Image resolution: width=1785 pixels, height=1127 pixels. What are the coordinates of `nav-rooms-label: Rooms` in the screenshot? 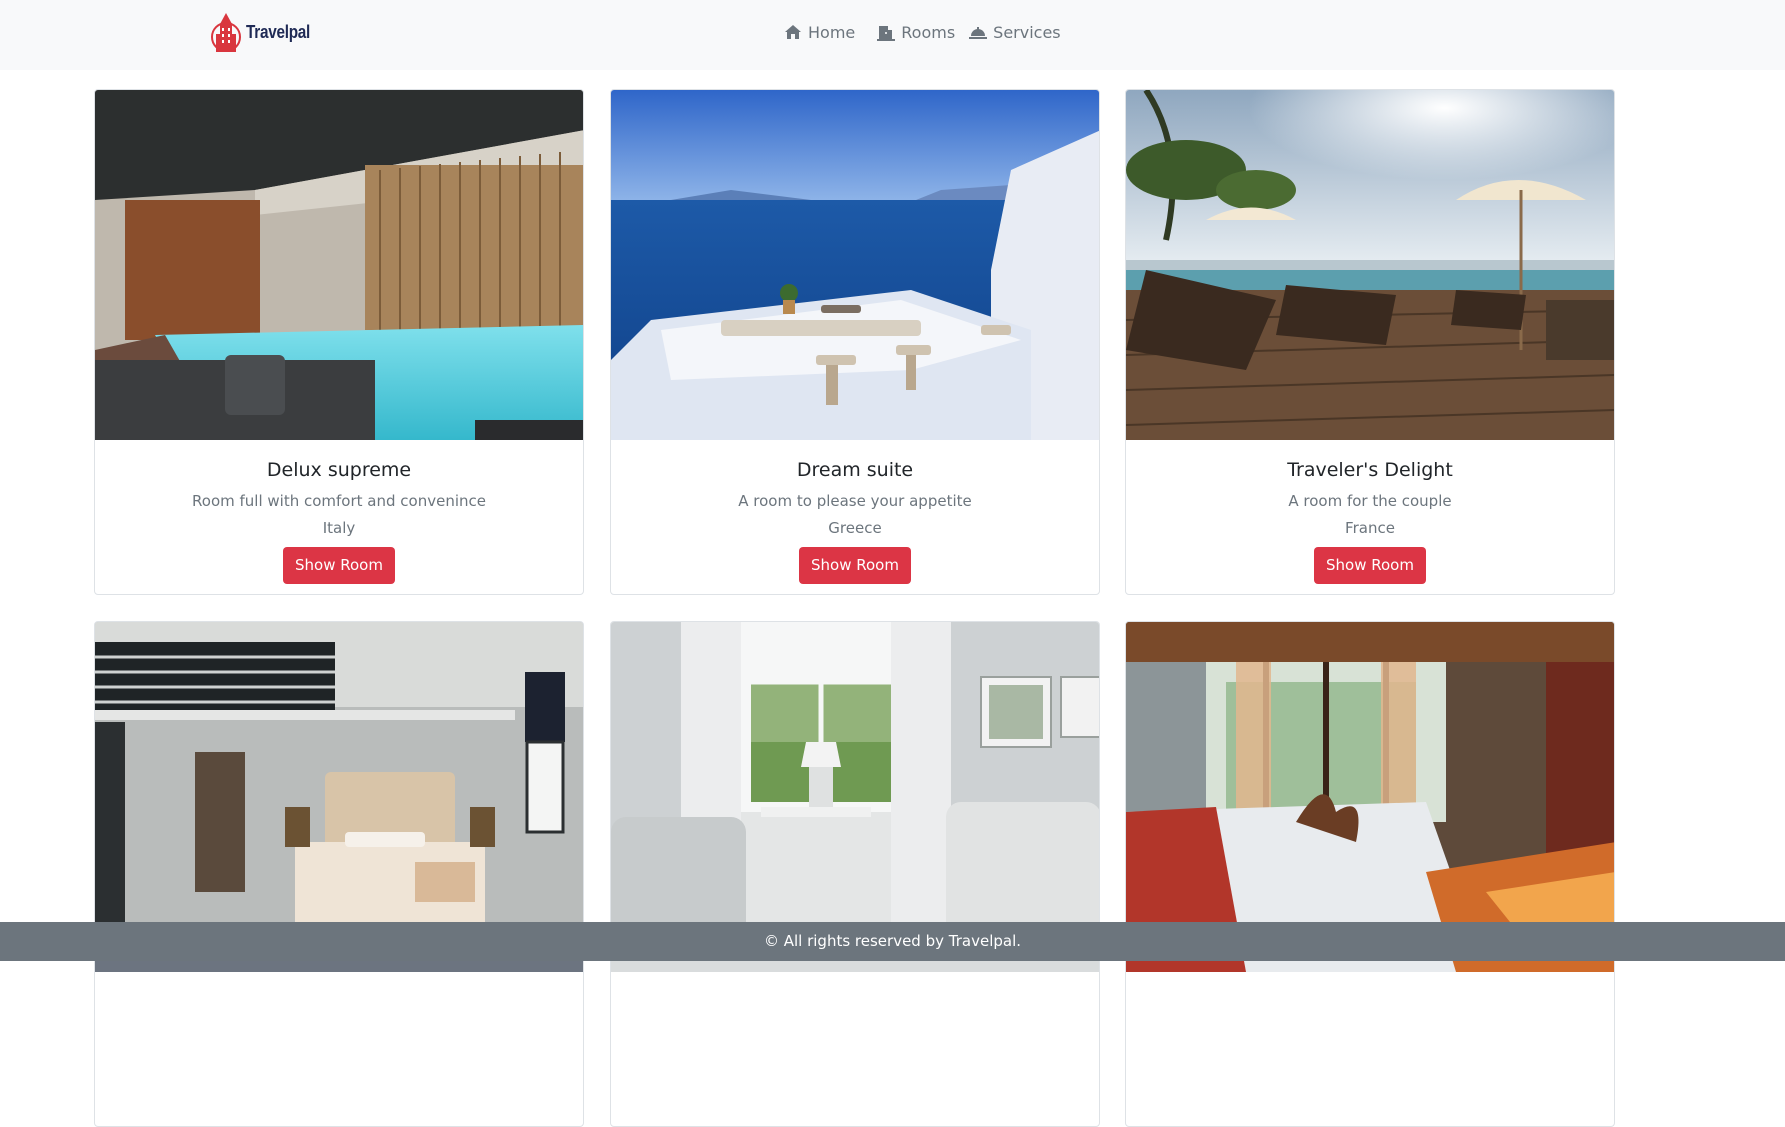 It's located at (928, 32).